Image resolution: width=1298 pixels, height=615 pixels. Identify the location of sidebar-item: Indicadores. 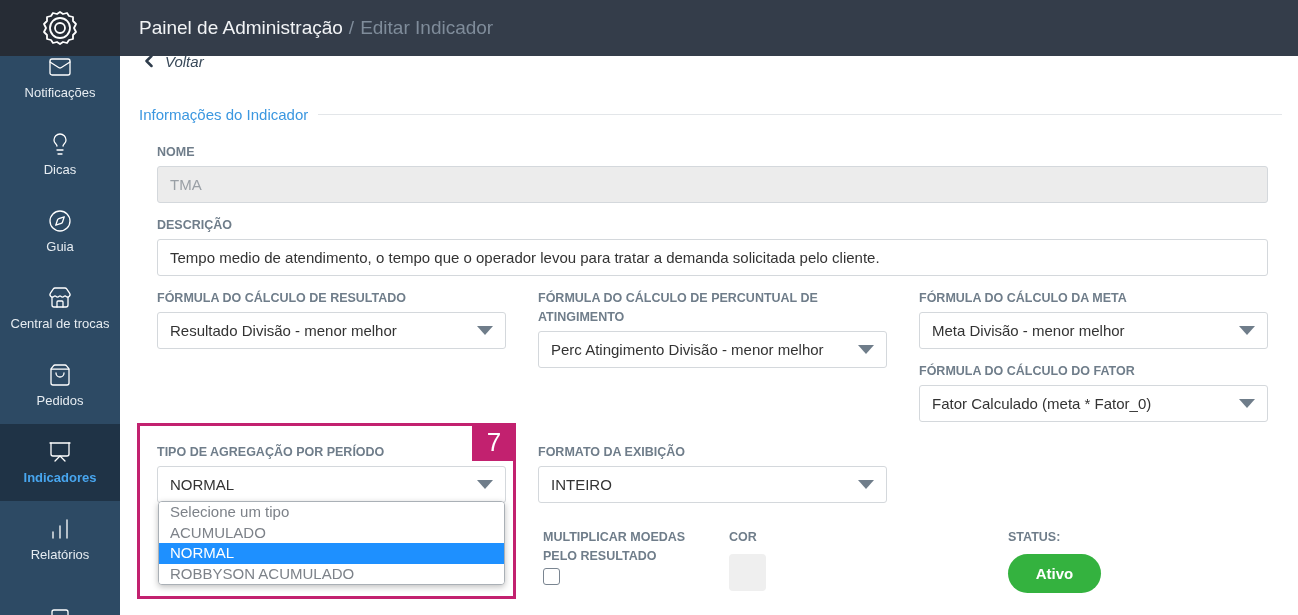
(60, 462).